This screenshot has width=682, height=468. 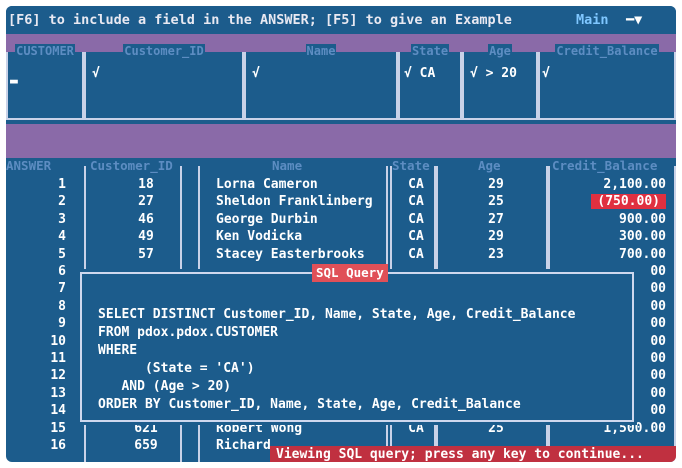 What do you see at coordinates (592, 20) in the screenshot?
I see `mode-indicator: Main` at bounding box center [592, 20].